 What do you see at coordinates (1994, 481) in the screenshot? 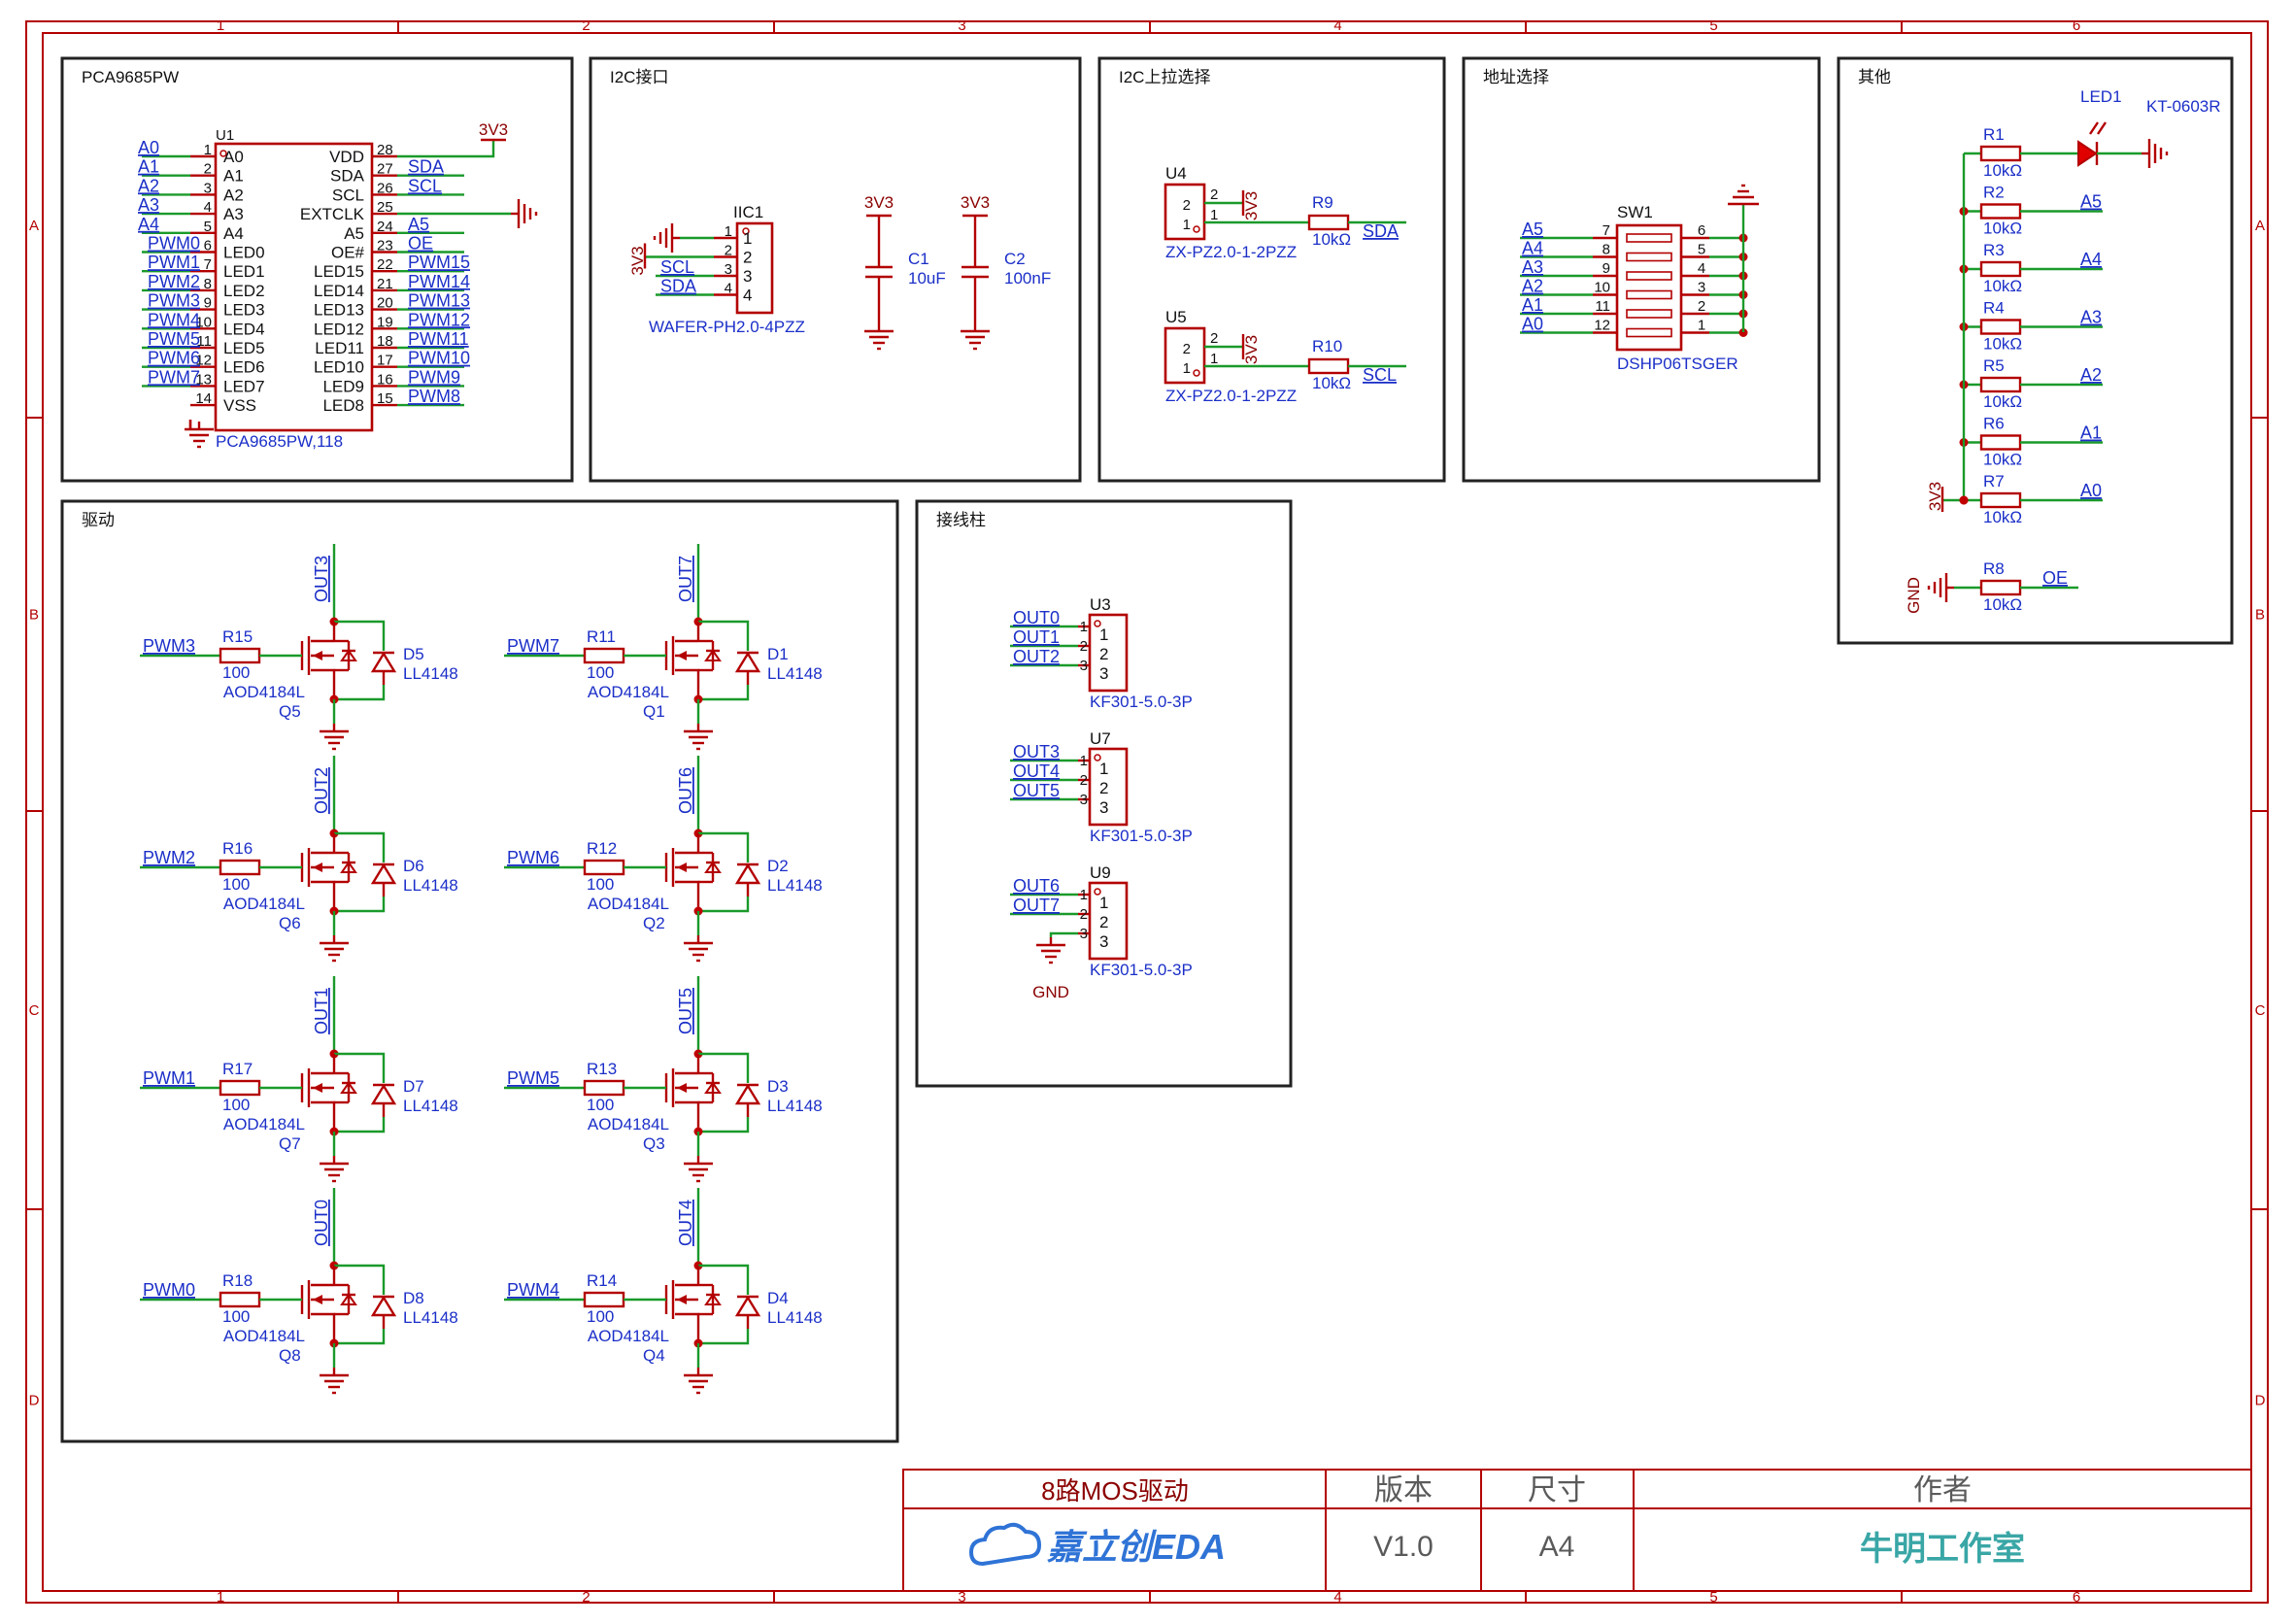
I see `res-ref: R7` at bounding box center [1994, 481].